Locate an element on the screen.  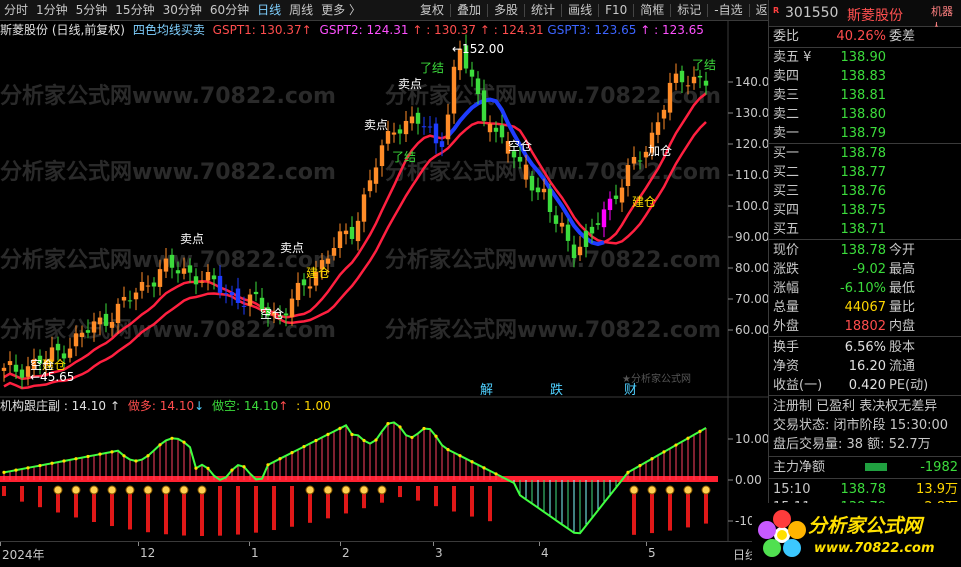
fund-label: 收益(一) is located at coordinates (798, 385).